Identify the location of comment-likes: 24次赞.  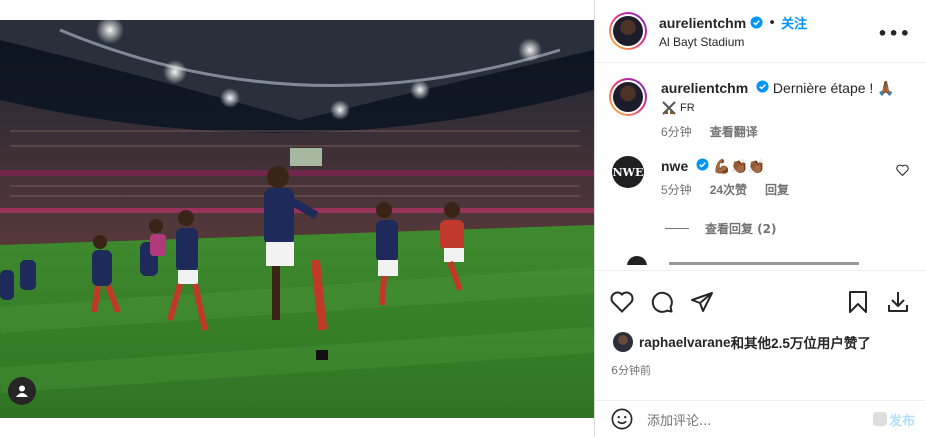
(728, 190).